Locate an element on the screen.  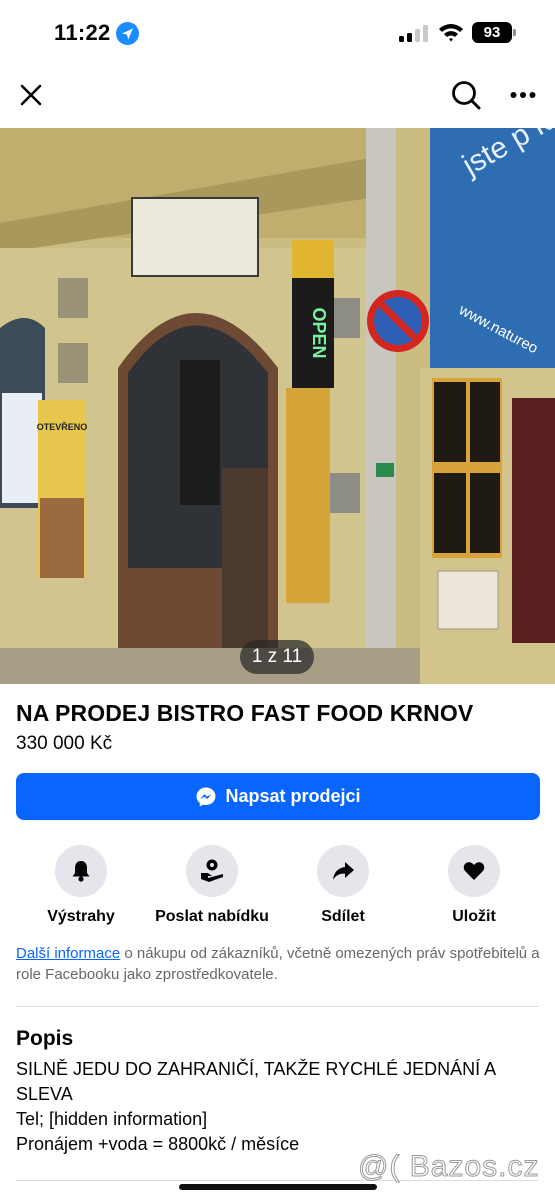
alerts-button: Výstrahy is located at coordinates (81, 885).